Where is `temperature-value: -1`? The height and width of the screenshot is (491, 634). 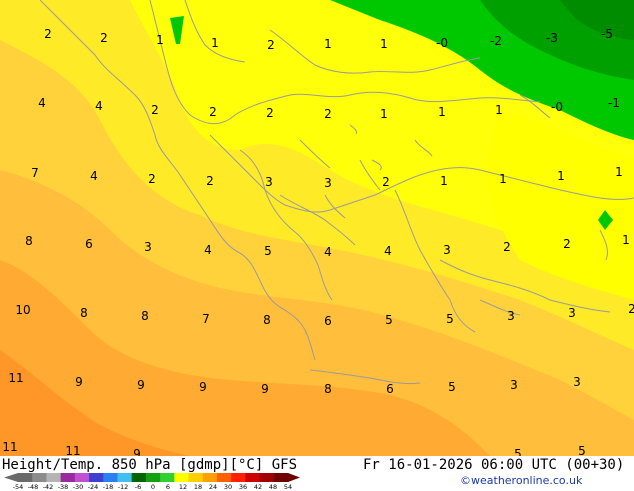
temperature-value: -1 is located at coordinates (614, 103).